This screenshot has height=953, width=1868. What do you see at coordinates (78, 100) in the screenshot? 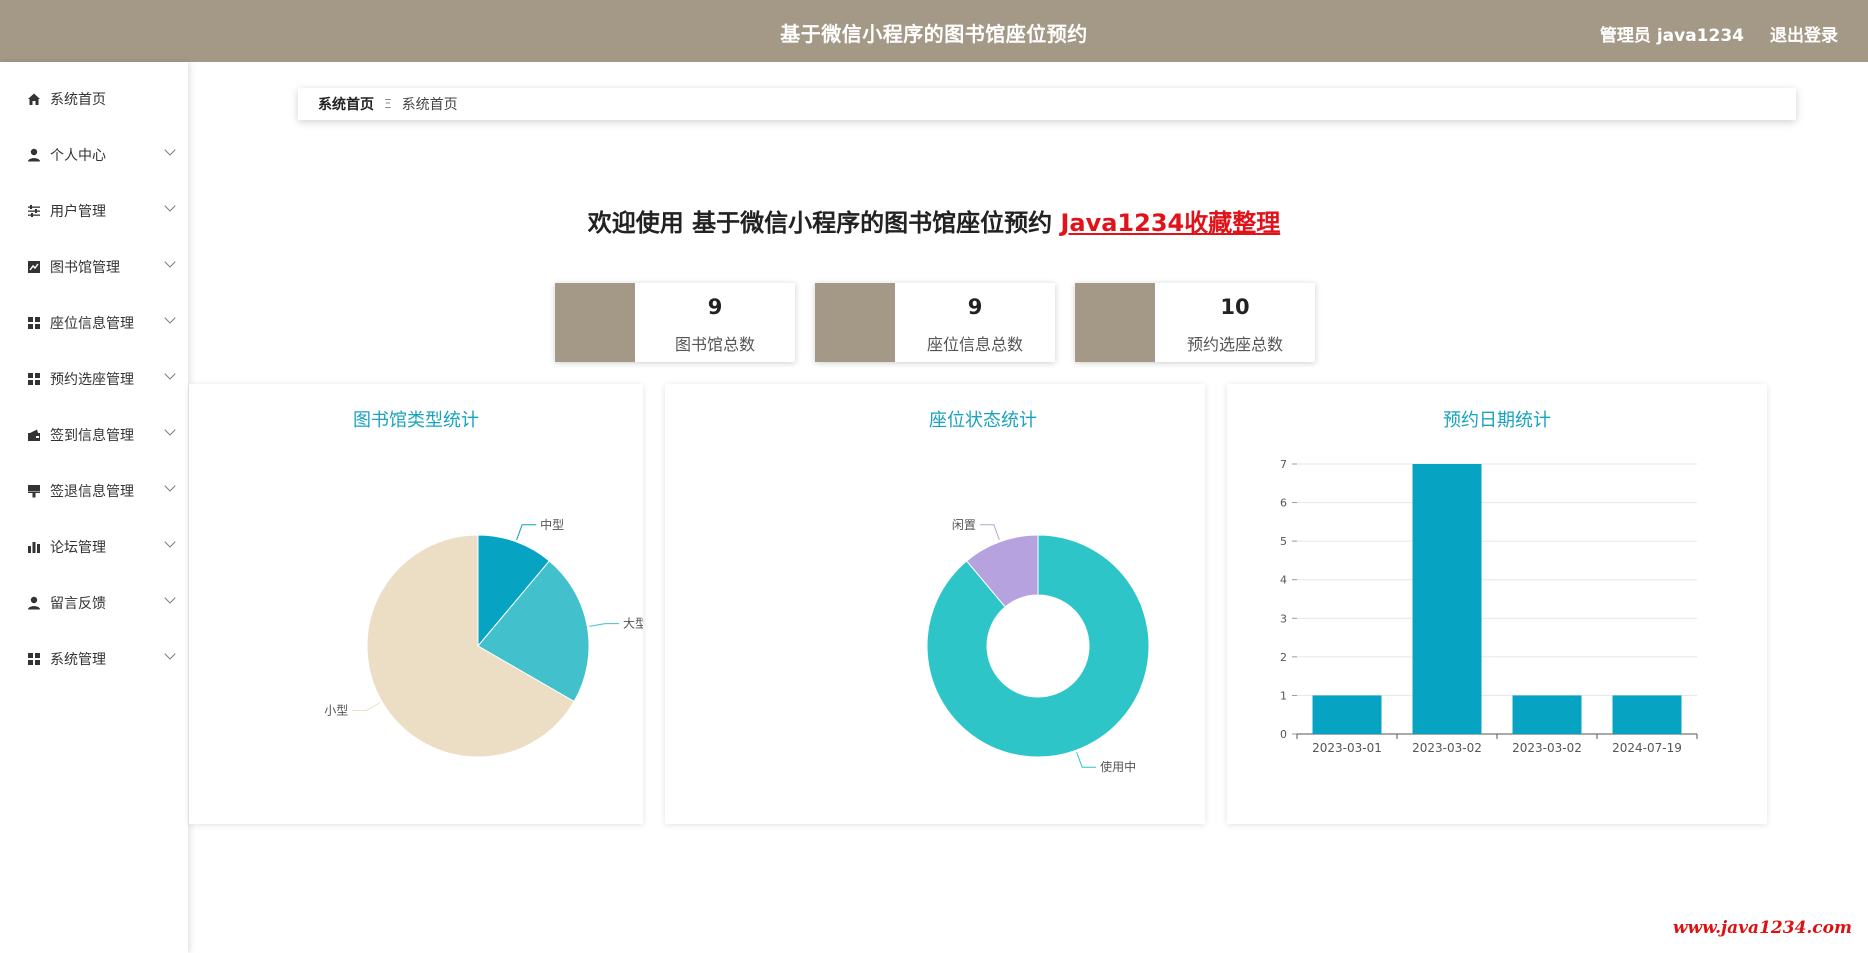
I see `sidebar-item-label: 系统首页` at bounding box center [78, 100].